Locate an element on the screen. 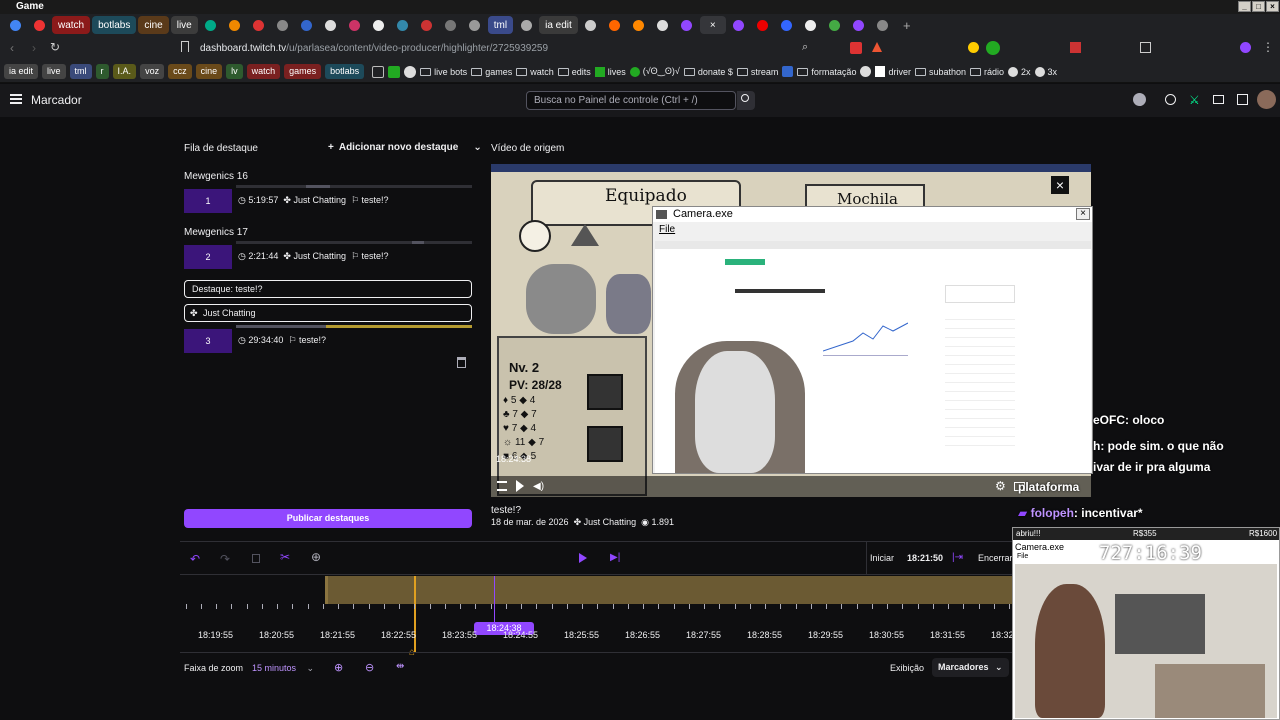  hamburger-menu-icon is located at coordinates (16, 99).